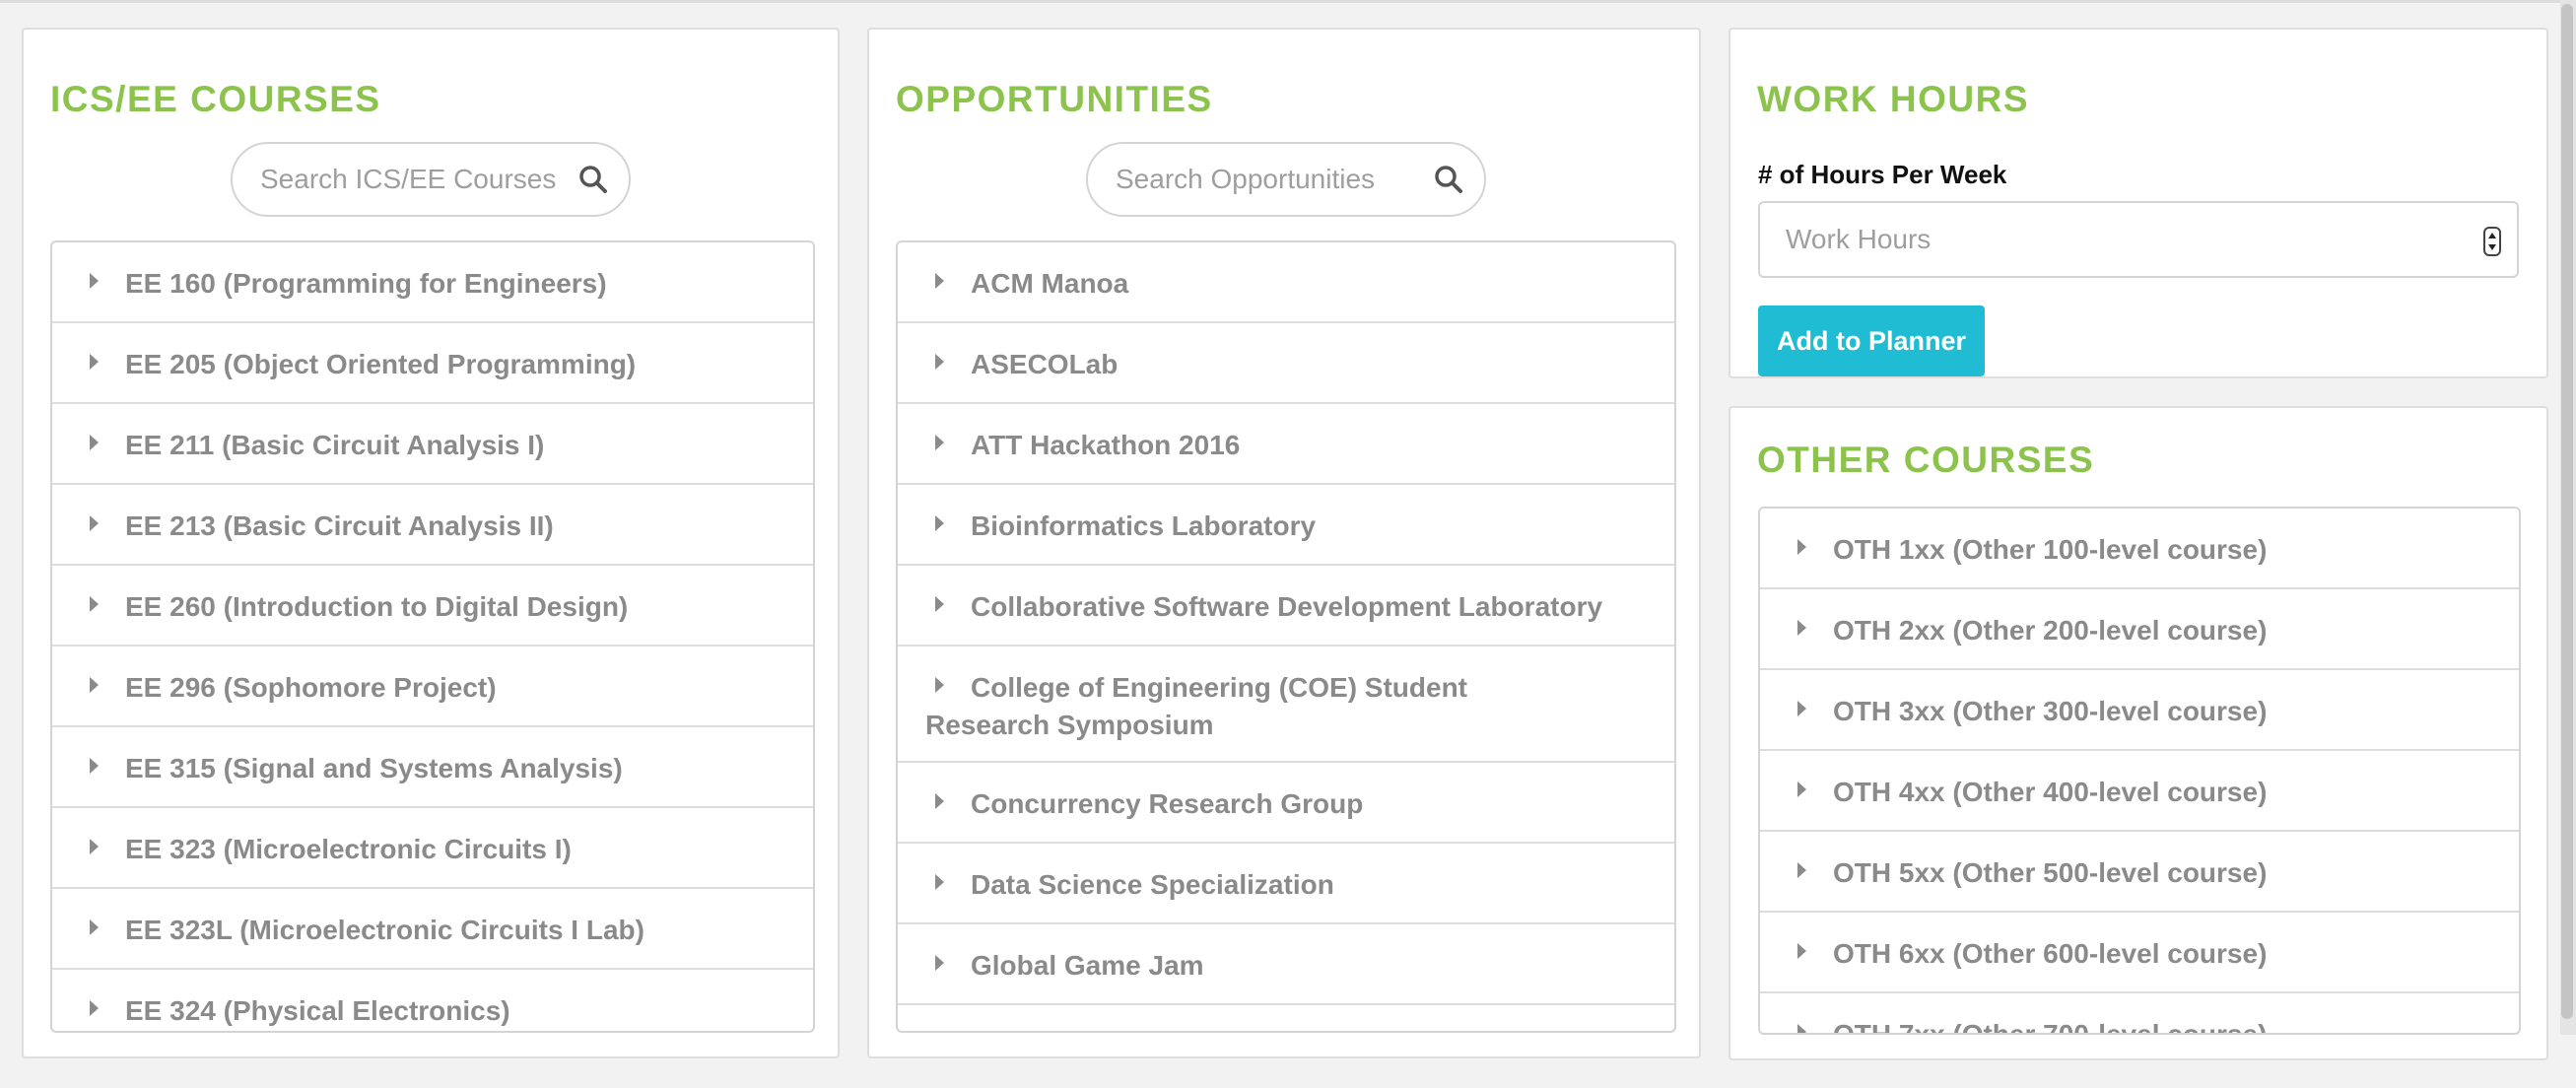 Image resolution: width=2576 pixels, height=1088 pixels. I want to click on course-list-item: EE 323L (Microelectronic Circuits I Lab), so click(432, 929).